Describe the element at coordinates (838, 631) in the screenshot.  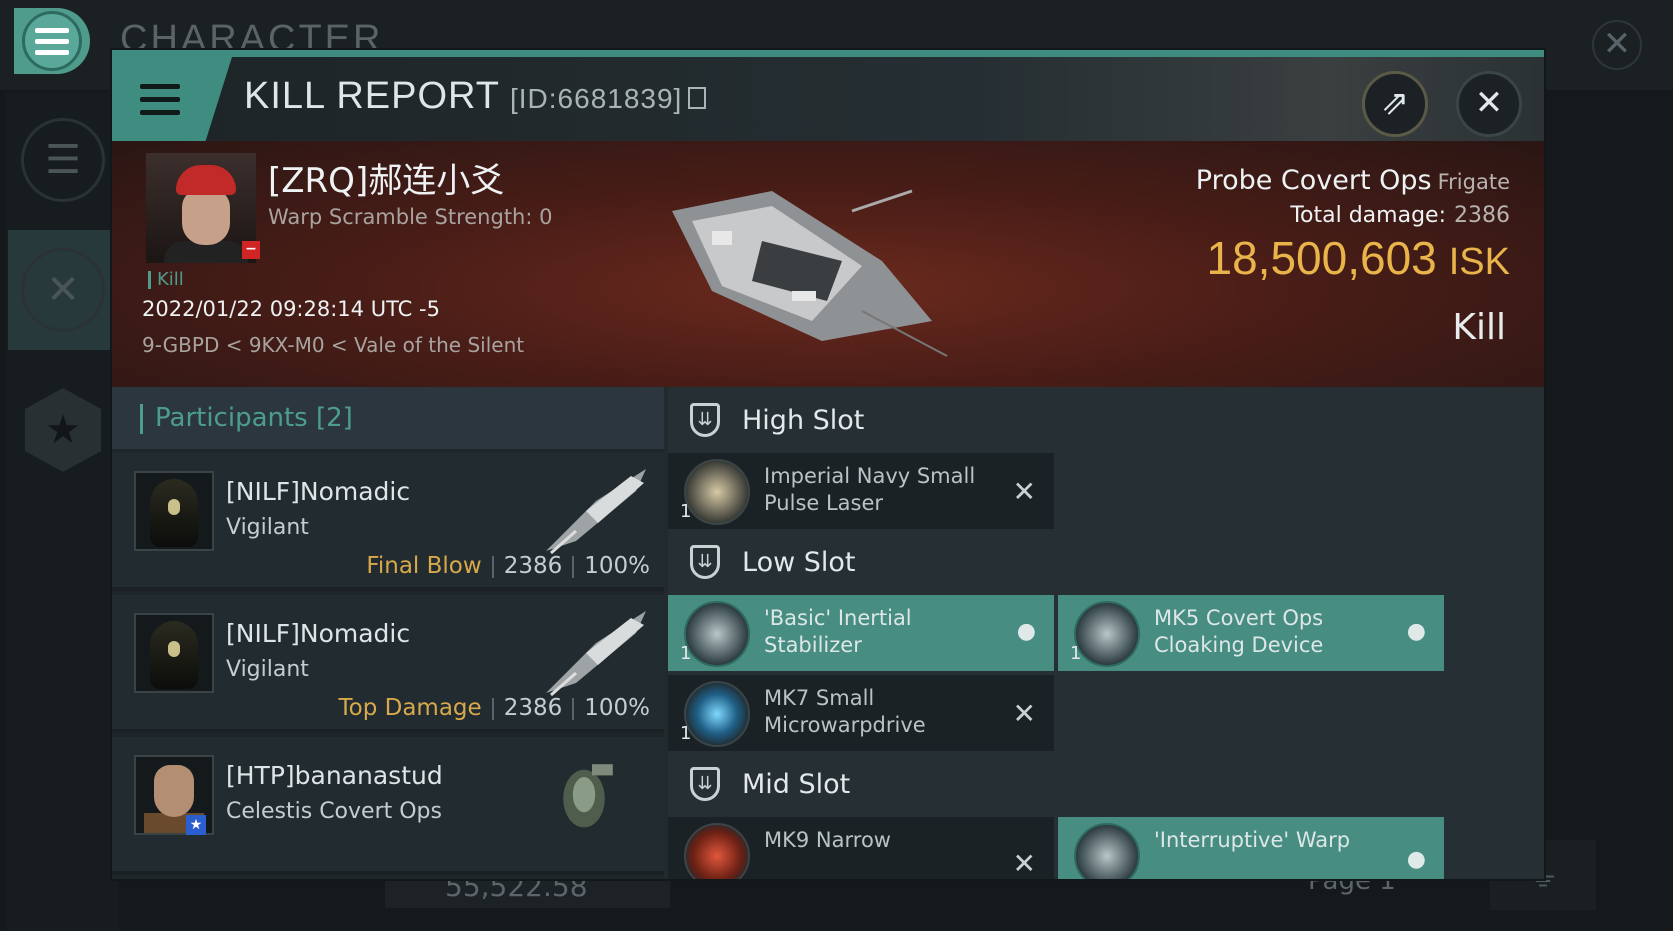
I see `module-name: 'Basic' Inertial Stabilizer` at that location.